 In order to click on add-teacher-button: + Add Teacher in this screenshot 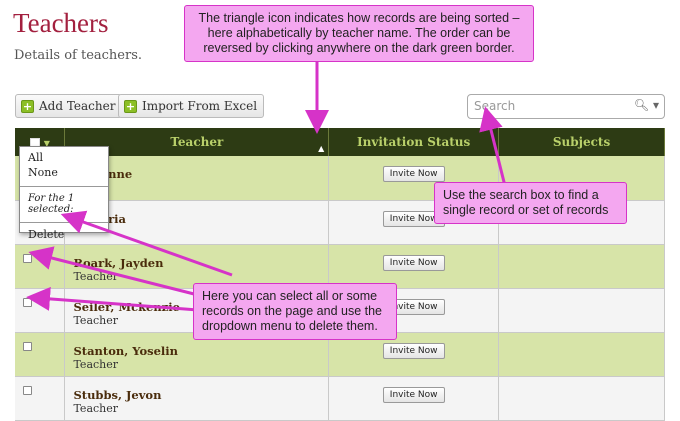, I will do `click(69, 106)`.